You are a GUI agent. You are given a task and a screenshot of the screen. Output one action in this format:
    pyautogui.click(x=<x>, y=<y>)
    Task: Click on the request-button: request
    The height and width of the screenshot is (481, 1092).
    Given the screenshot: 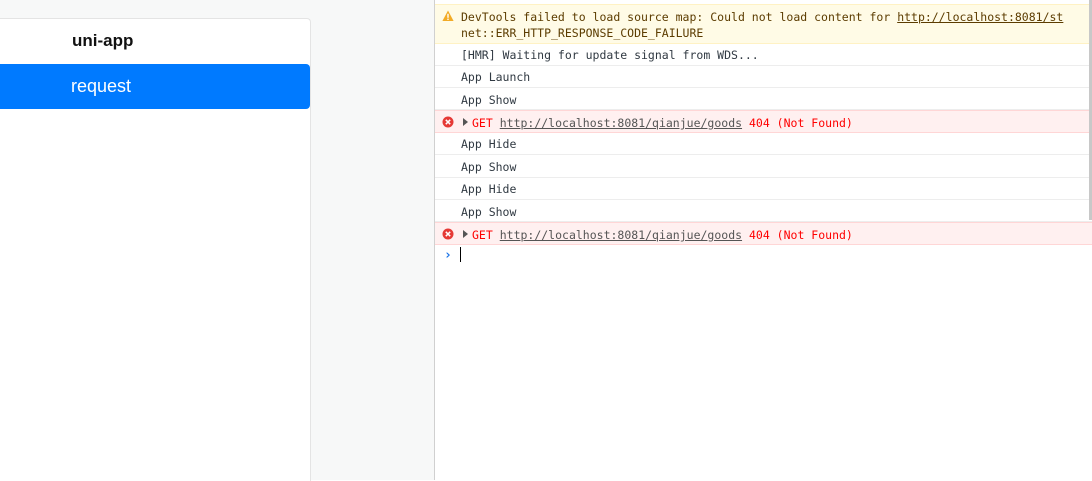 What is the action you would take?
    pyautogui.click(x=155, y=86)
    